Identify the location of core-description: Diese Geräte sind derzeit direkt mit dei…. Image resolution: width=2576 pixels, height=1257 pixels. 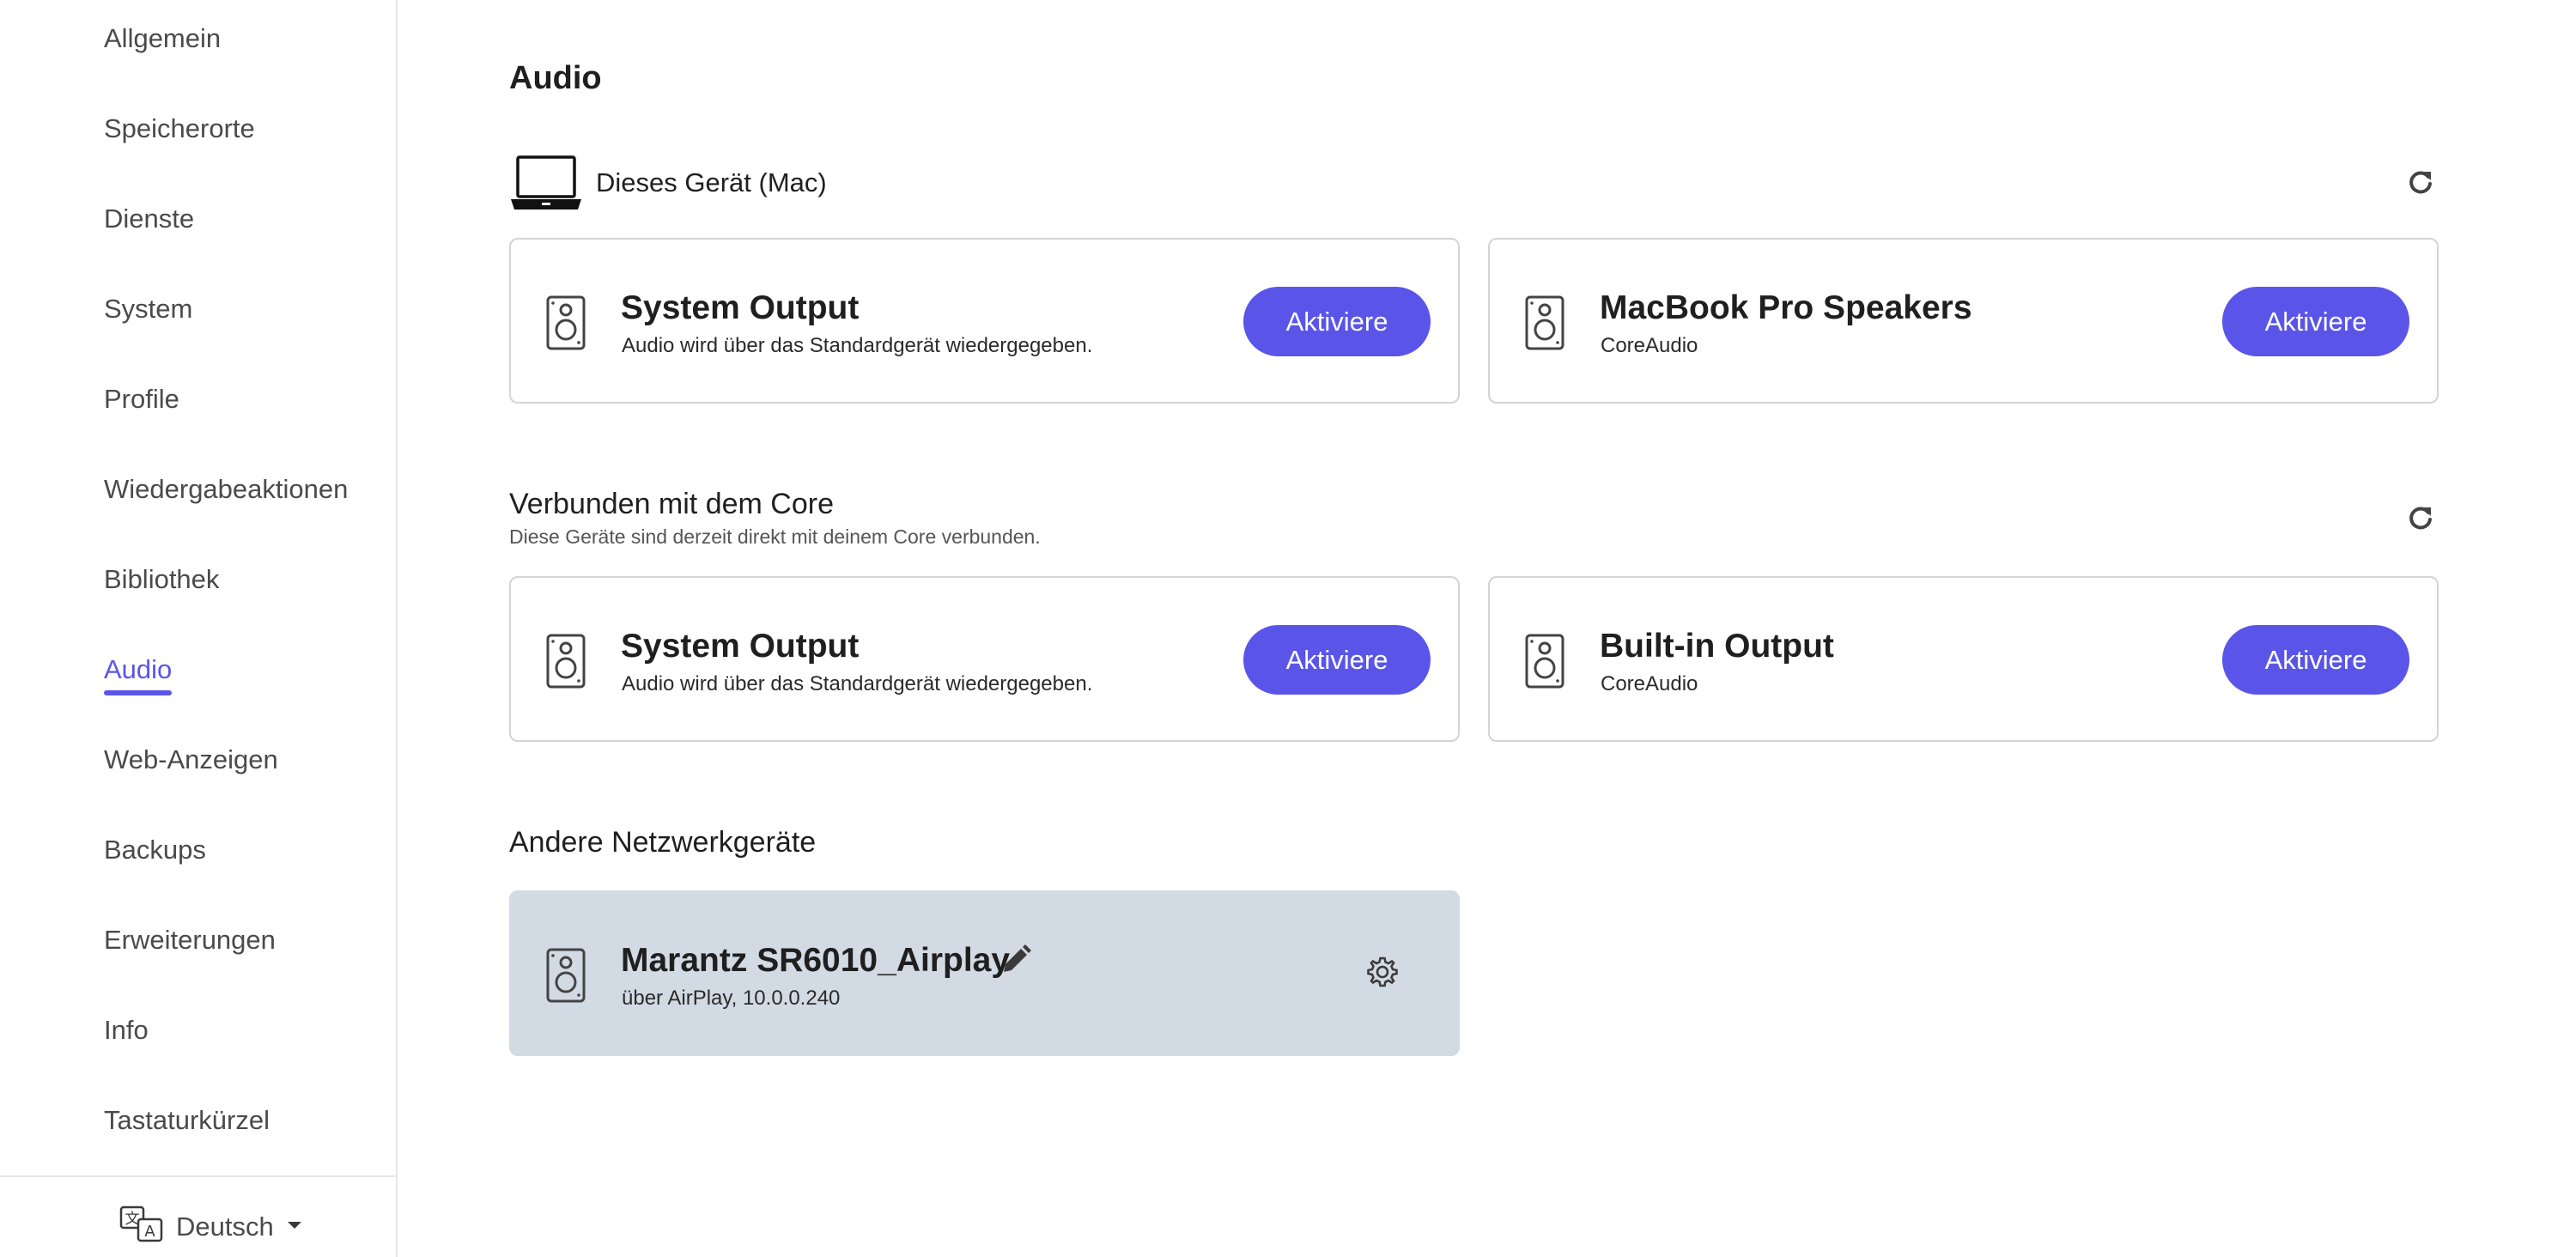
(775, 536).